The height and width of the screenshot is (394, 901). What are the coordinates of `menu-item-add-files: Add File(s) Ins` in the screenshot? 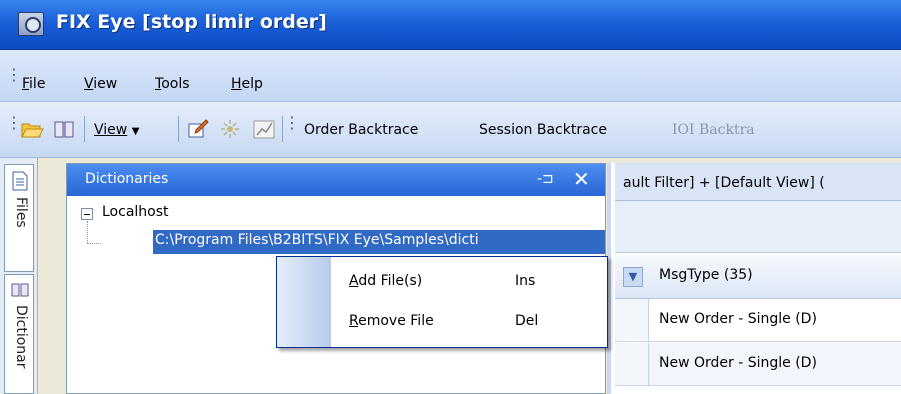 It's located at (442, 281).